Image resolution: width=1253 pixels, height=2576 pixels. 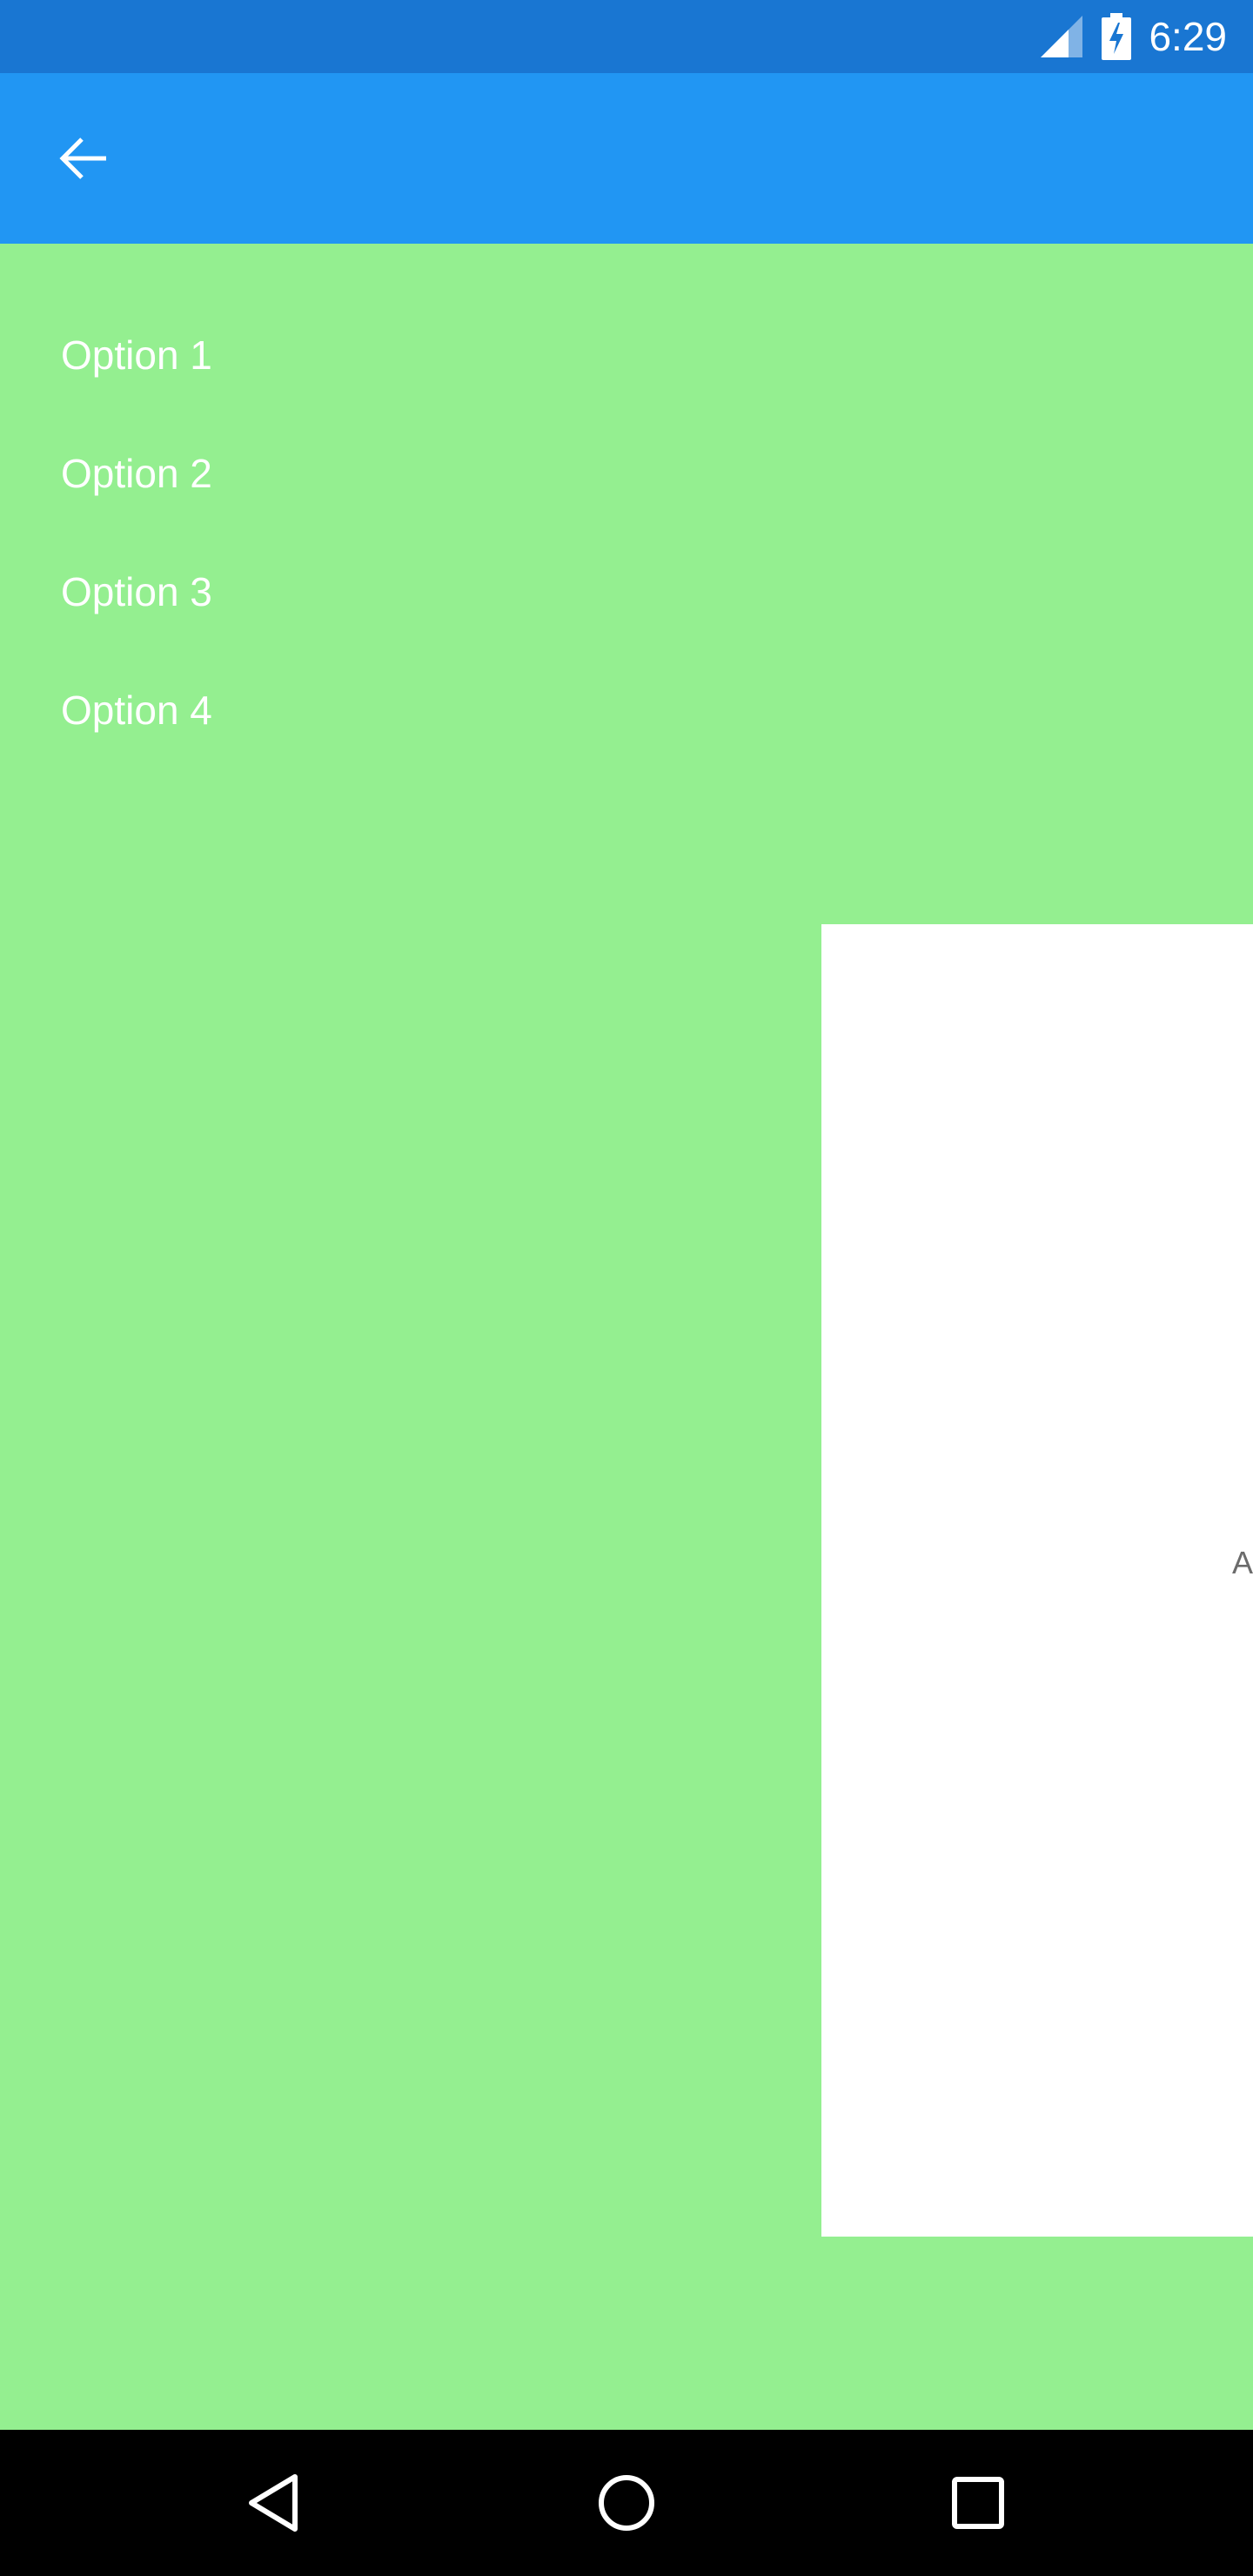 I want to click on home-circle-icon, so click(x=626, y=2502).